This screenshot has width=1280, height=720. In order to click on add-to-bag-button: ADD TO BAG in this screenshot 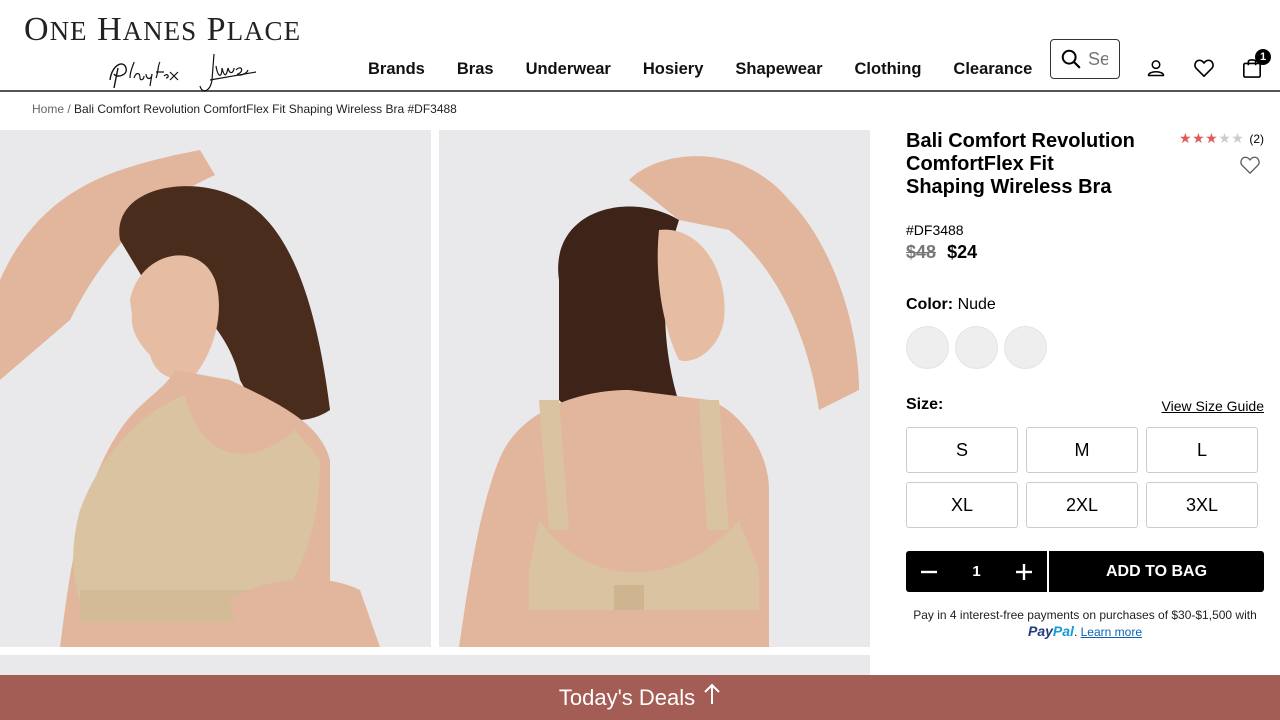, I will do `click(1156, 571)`.